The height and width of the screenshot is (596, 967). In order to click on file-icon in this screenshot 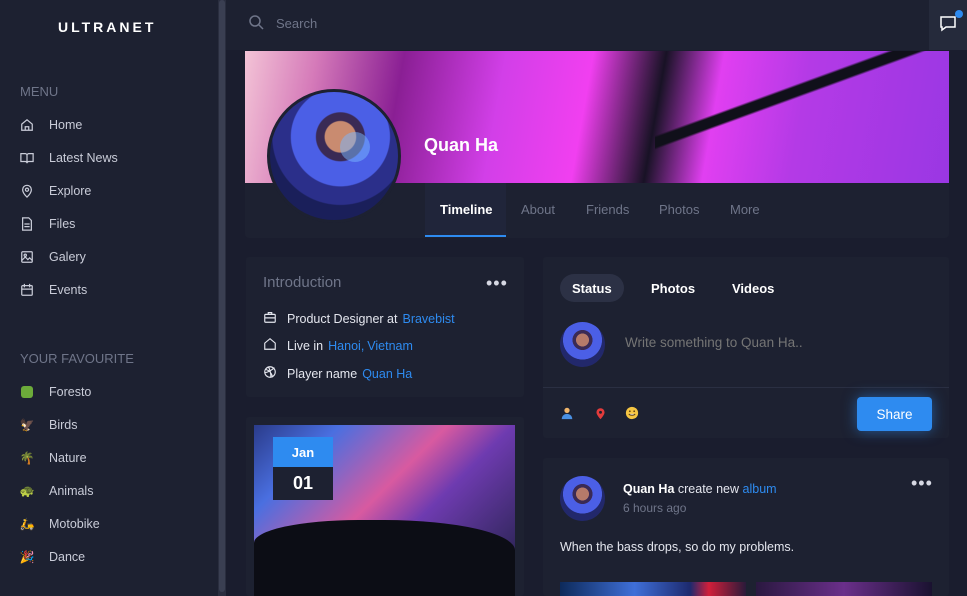, I will do `click(27, 224)`.